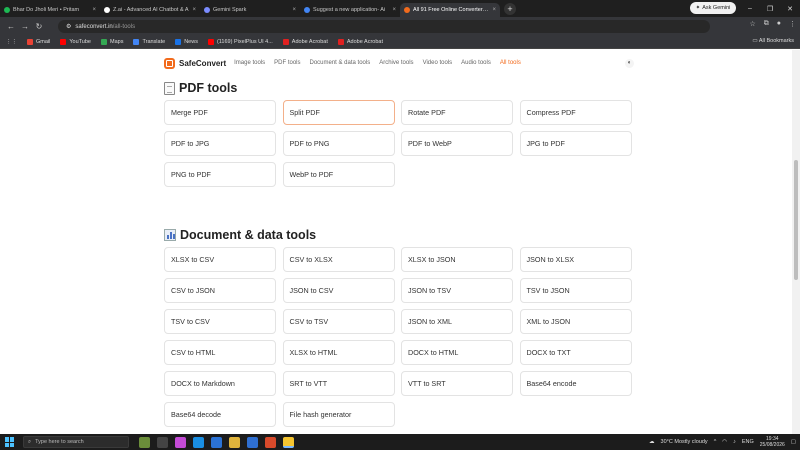  What do you see at coordinates (216, 442) in the screenshot?
I see `word-icon` at bounding box center [216, 442].